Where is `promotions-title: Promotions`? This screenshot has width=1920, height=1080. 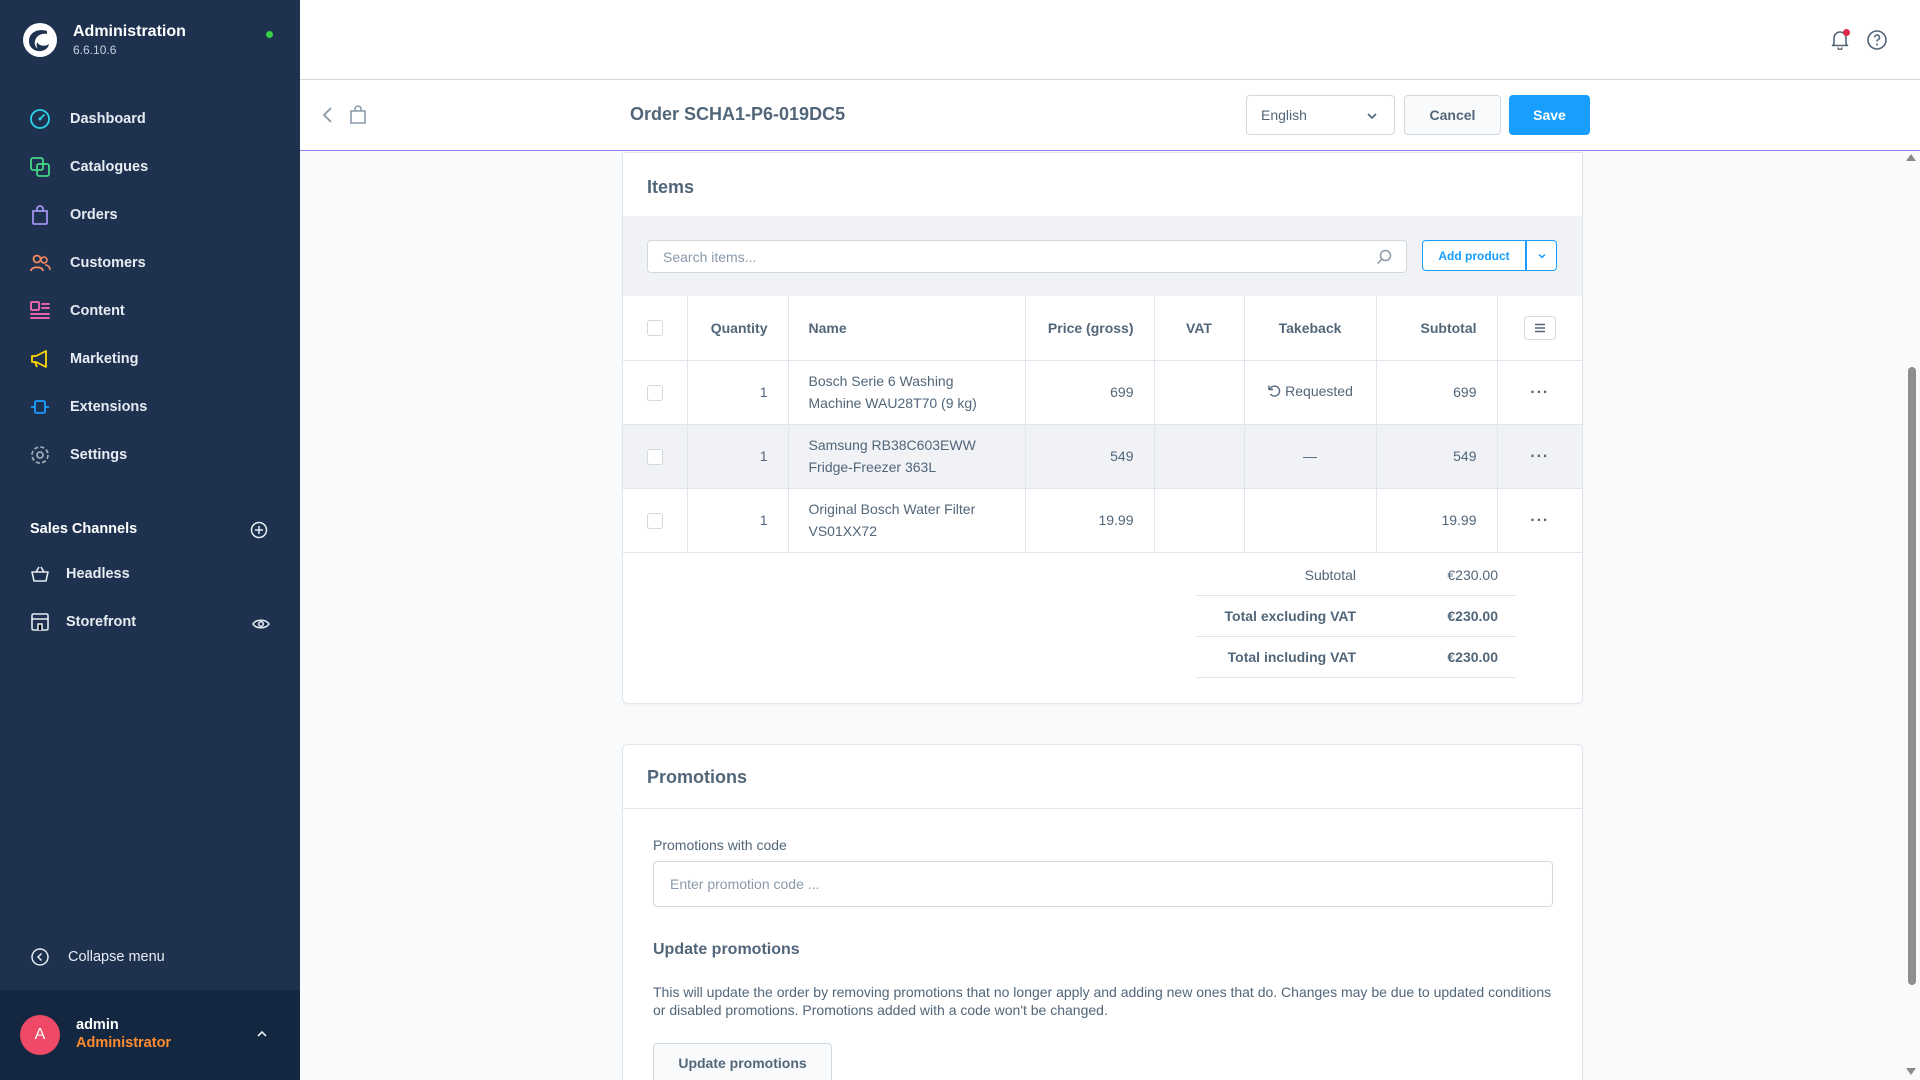
promotions-title: Promotions is located at coordinates (697, 777).